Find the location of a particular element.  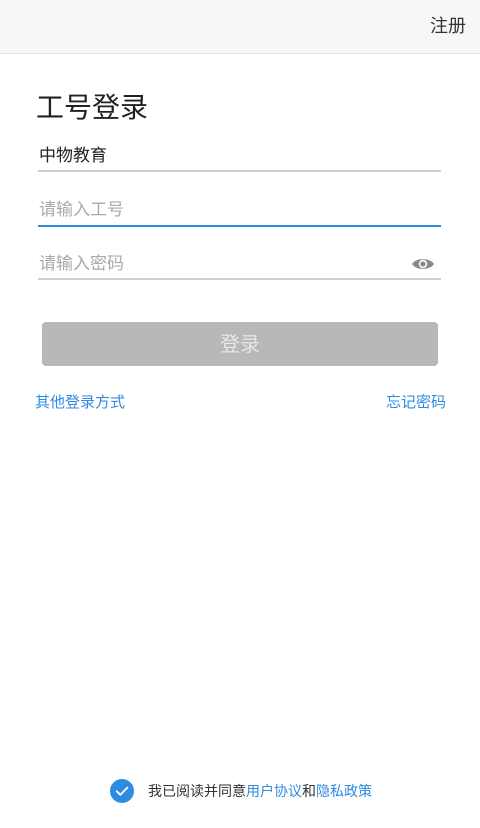

agreement-row: 我已阅读并同意 用户协议和隐私政策 is located at coordinates (241, 791).